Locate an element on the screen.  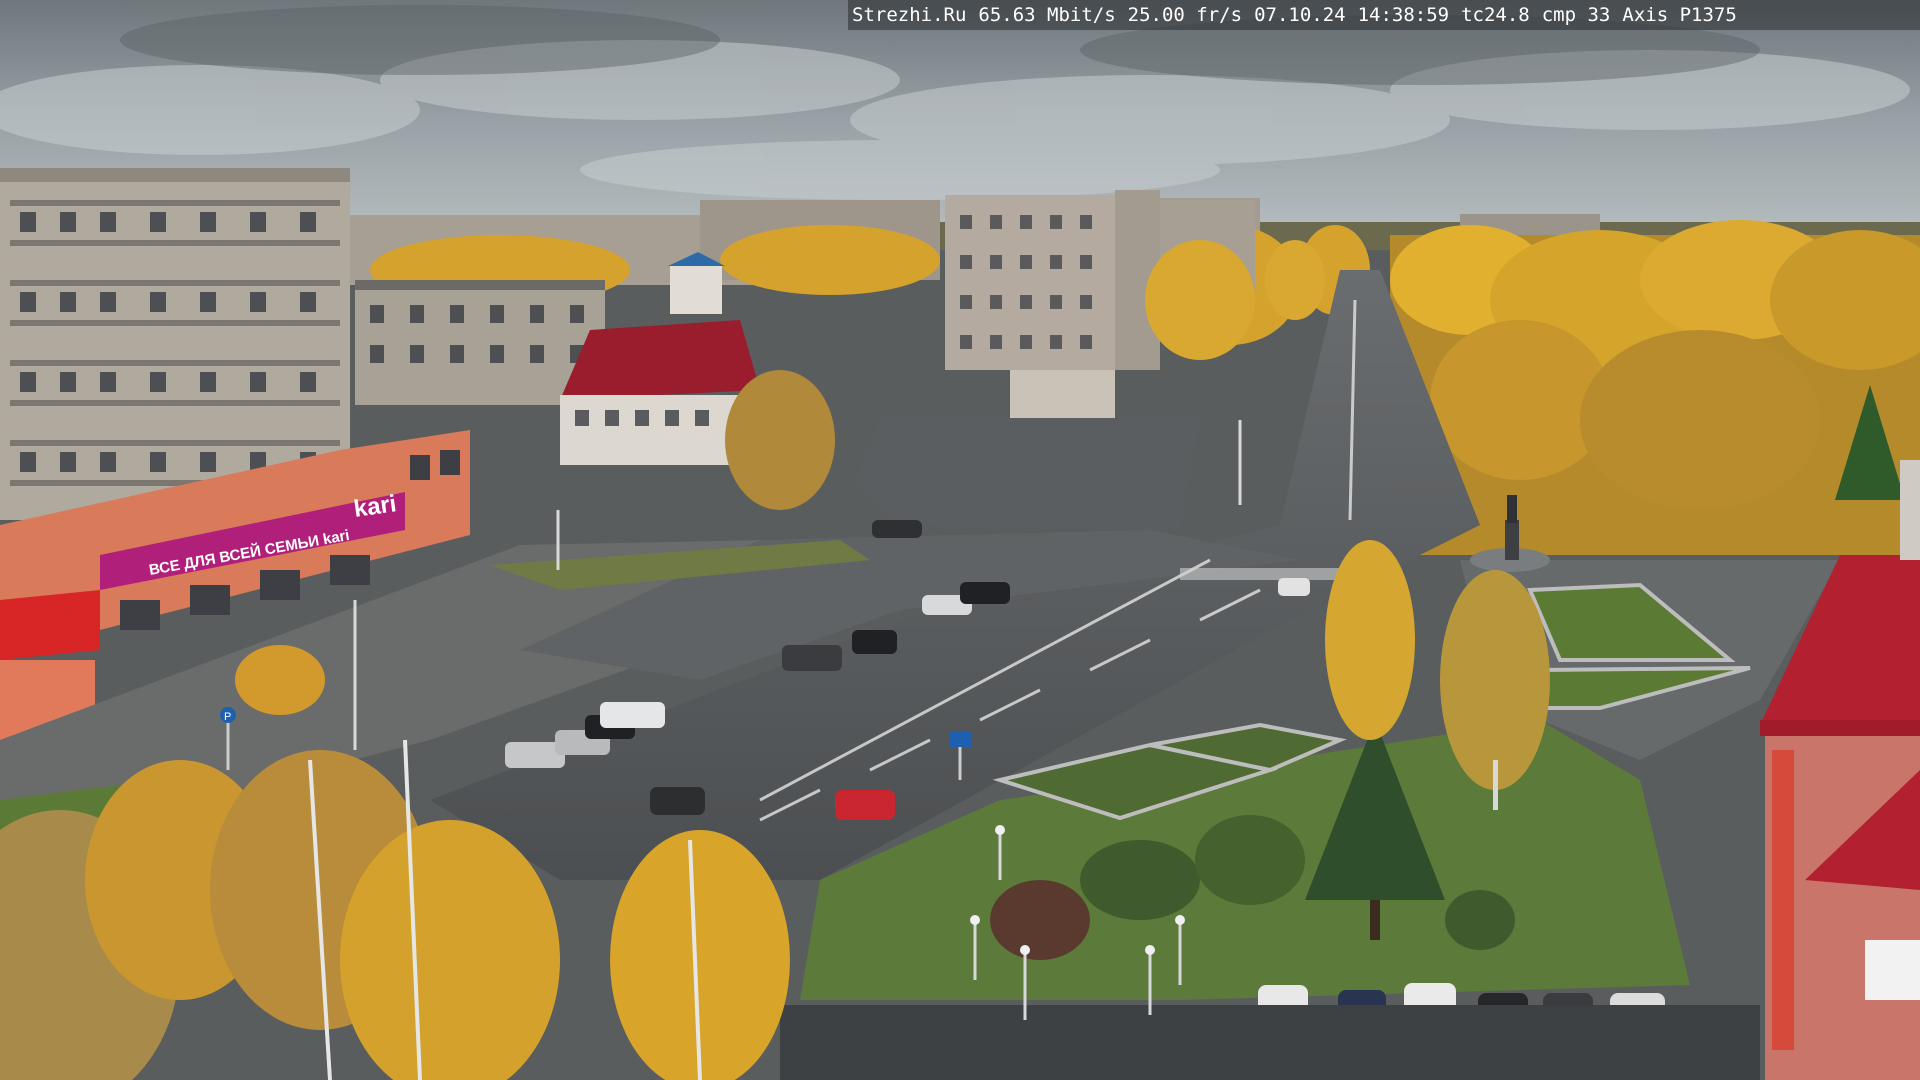
overlay-date: 07.10.24 is located at coordinates (1300, 15).